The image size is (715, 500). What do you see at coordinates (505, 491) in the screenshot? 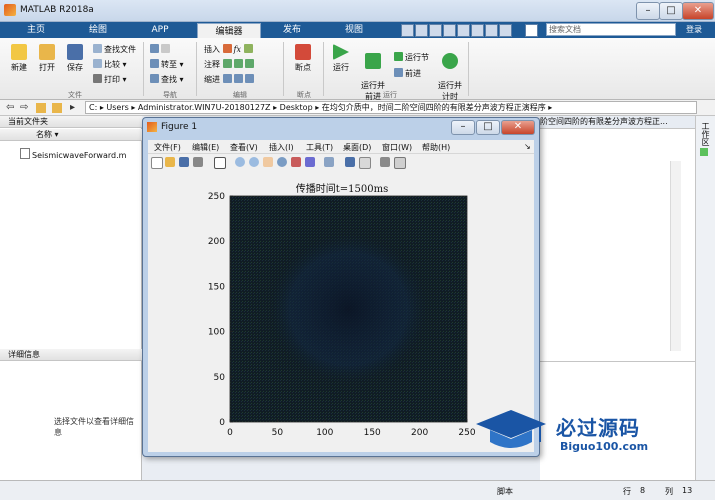
I see `file-type-label: 脚本` at bounding box center [505, 491].